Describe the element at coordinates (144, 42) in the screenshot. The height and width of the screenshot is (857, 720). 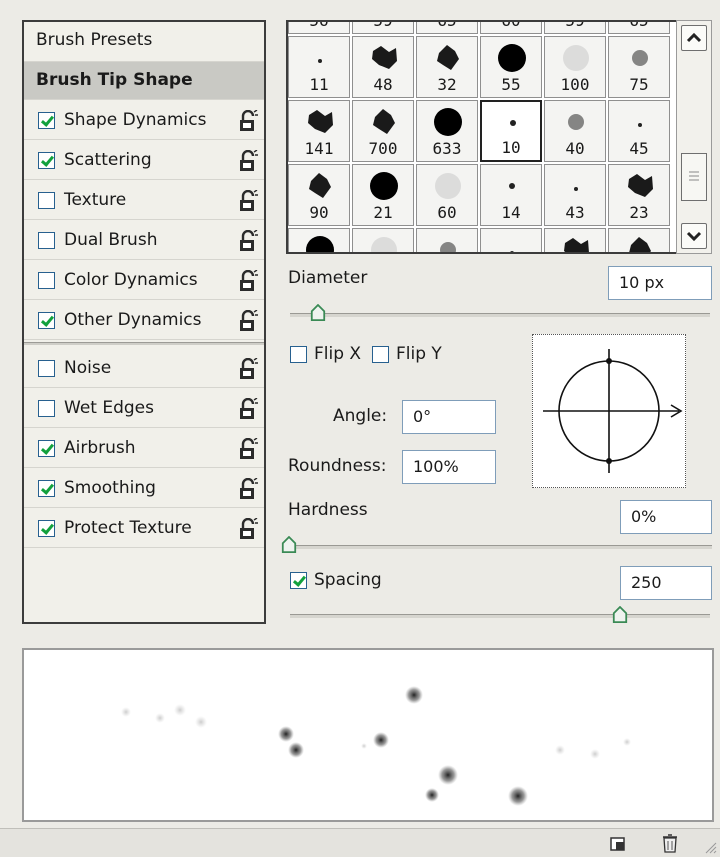
I see `option-brush-presets: Brush Presets` at that location.